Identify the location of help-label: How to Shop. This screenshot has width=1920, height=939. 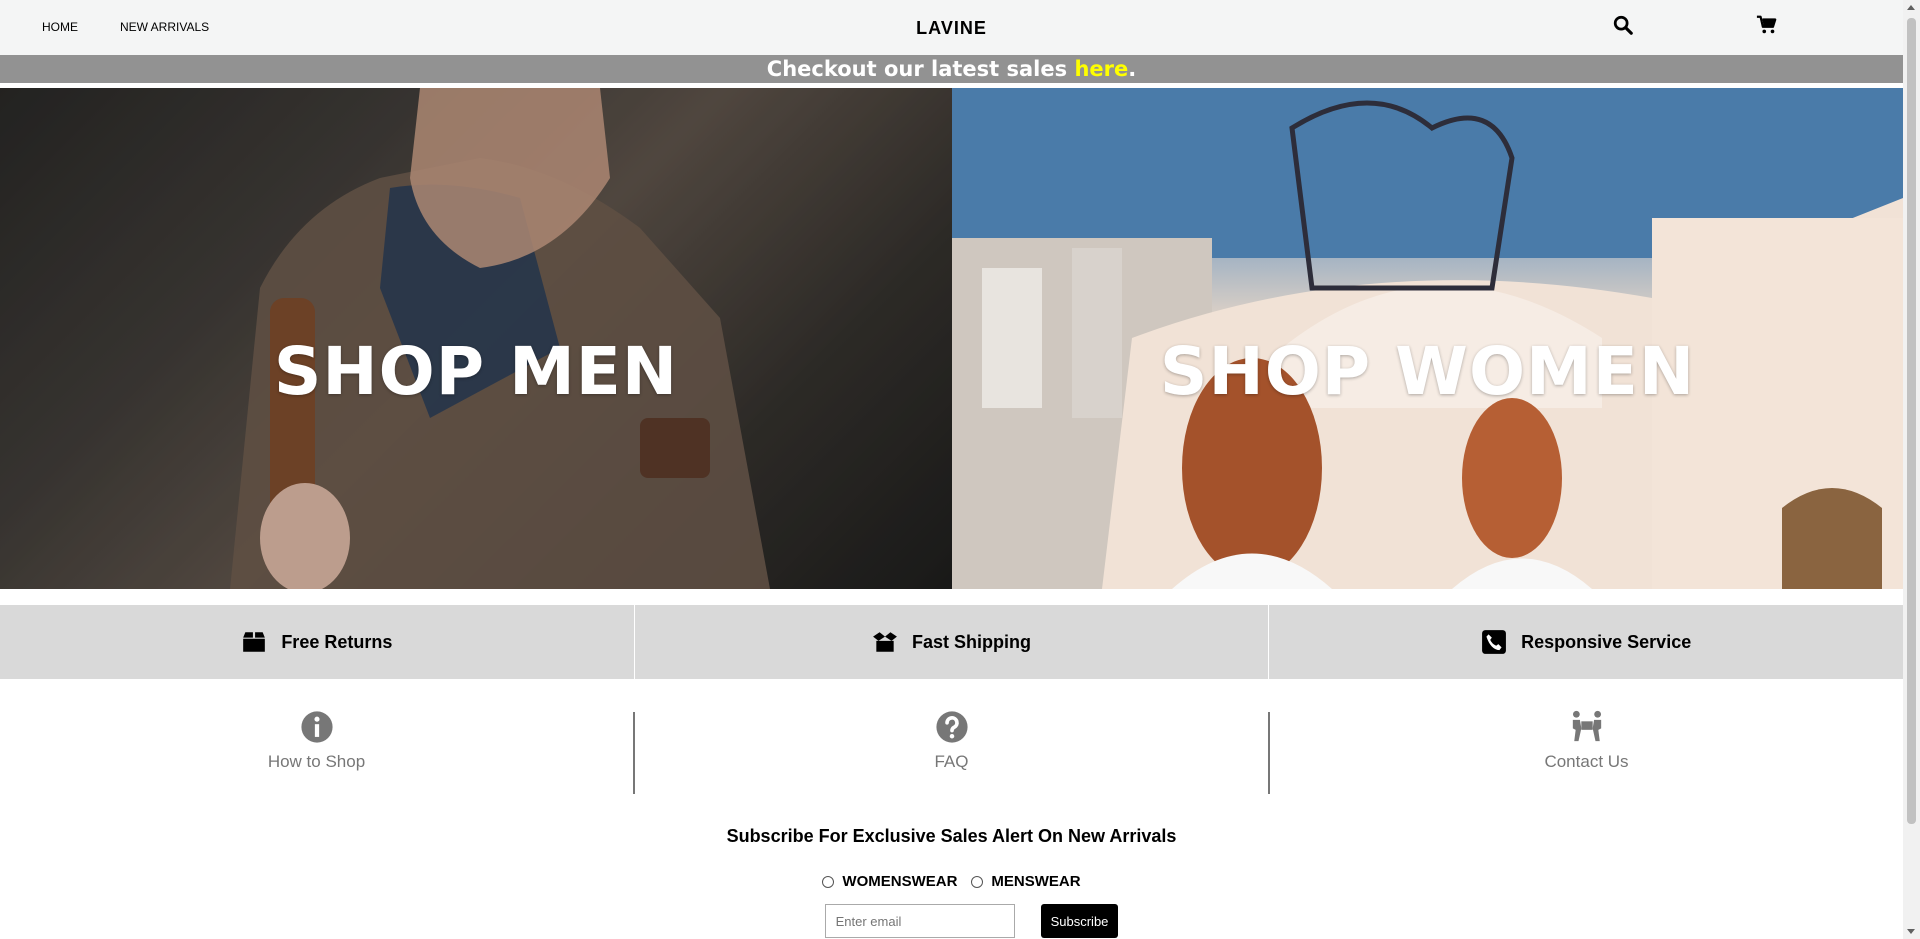
(316, 762).